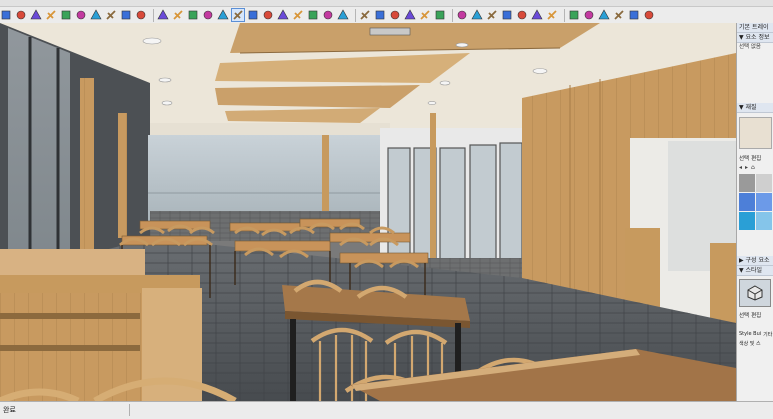  What do you see at coordinates (264, 179) in the screenshot?
I see `back-window` at bounding box center [264, 179].